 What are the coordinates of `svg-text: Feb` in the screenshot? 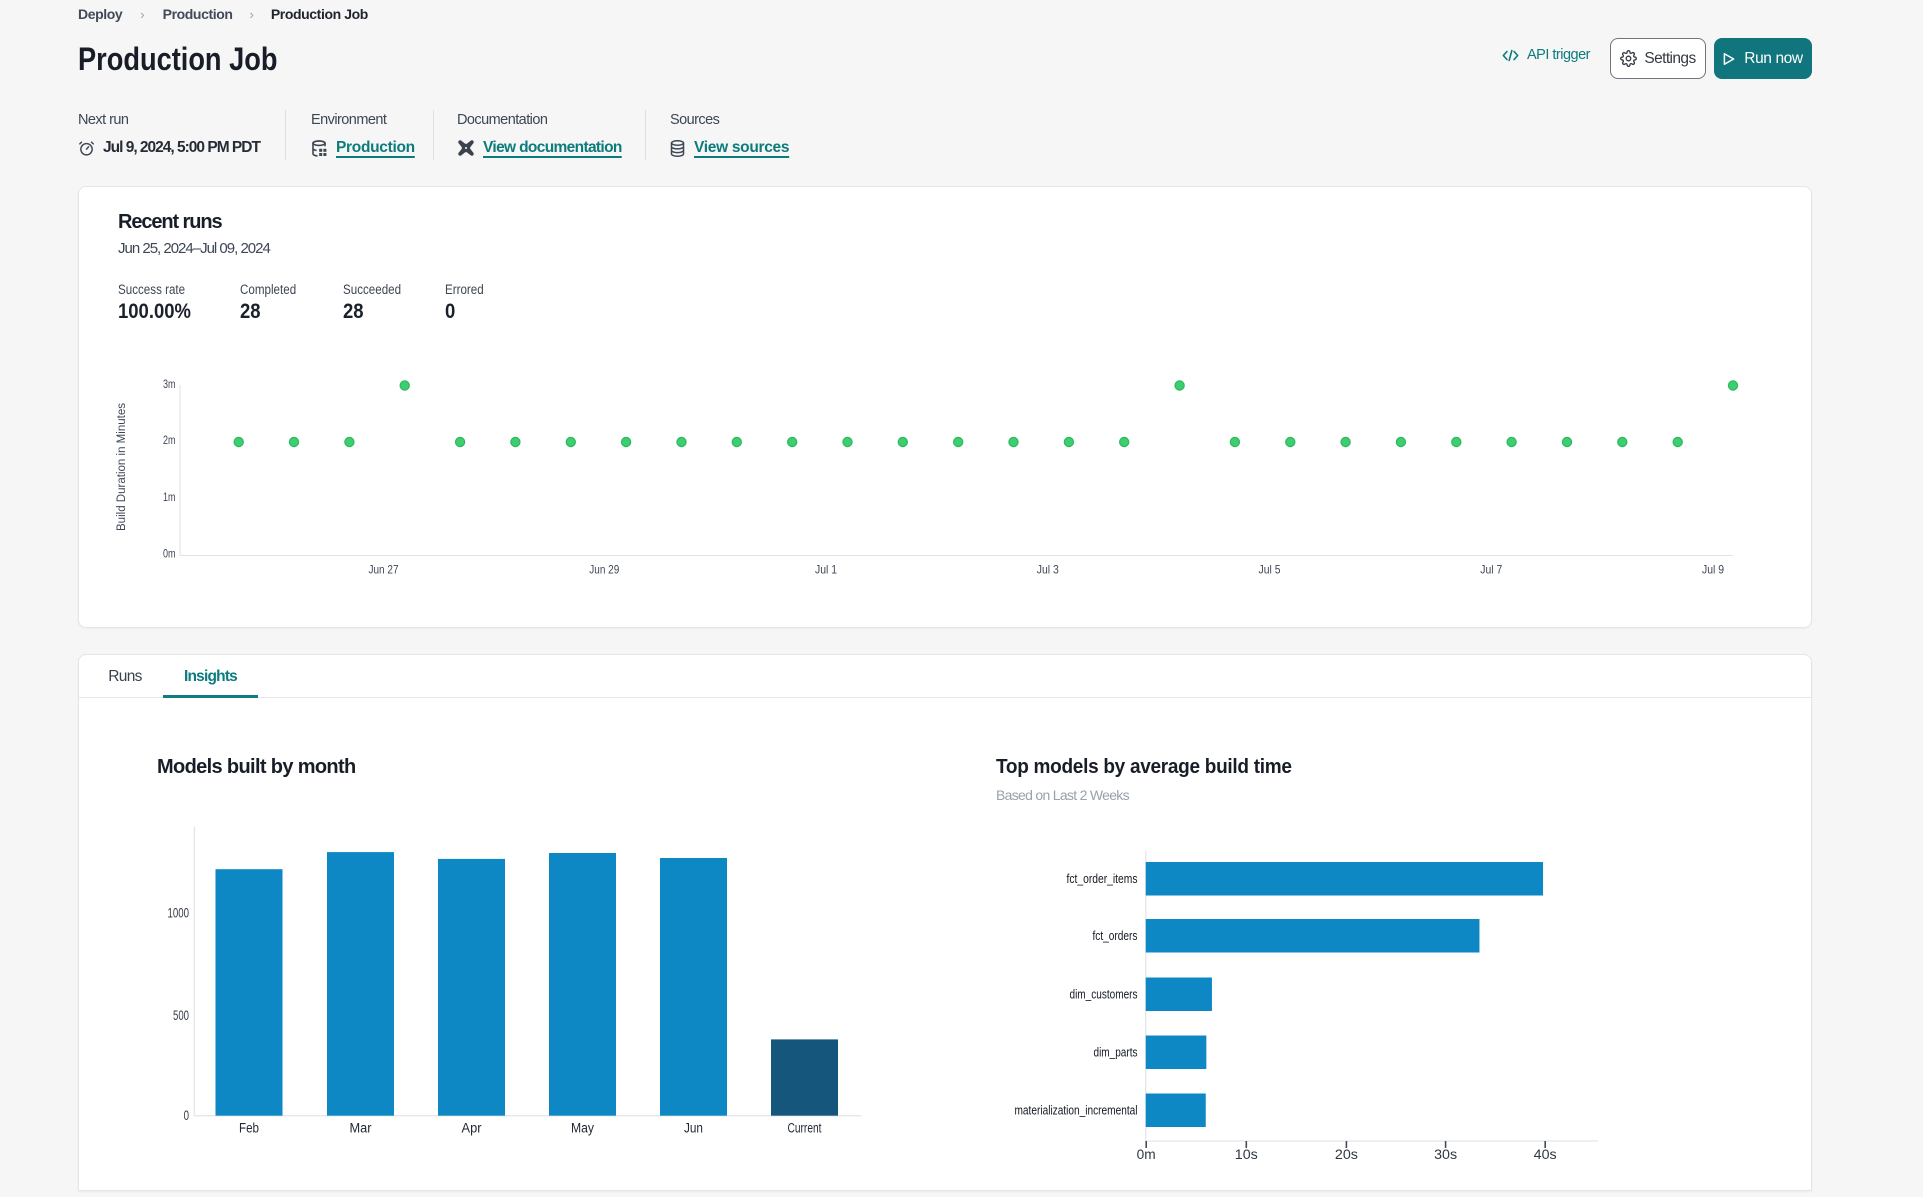 It's located at (249, 1128).